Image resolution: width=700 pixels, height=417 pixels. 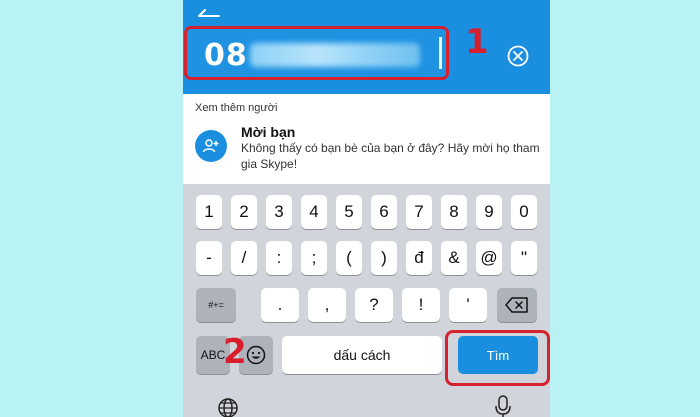 I want to click on key-2: 2, so click(x=244, y=212).